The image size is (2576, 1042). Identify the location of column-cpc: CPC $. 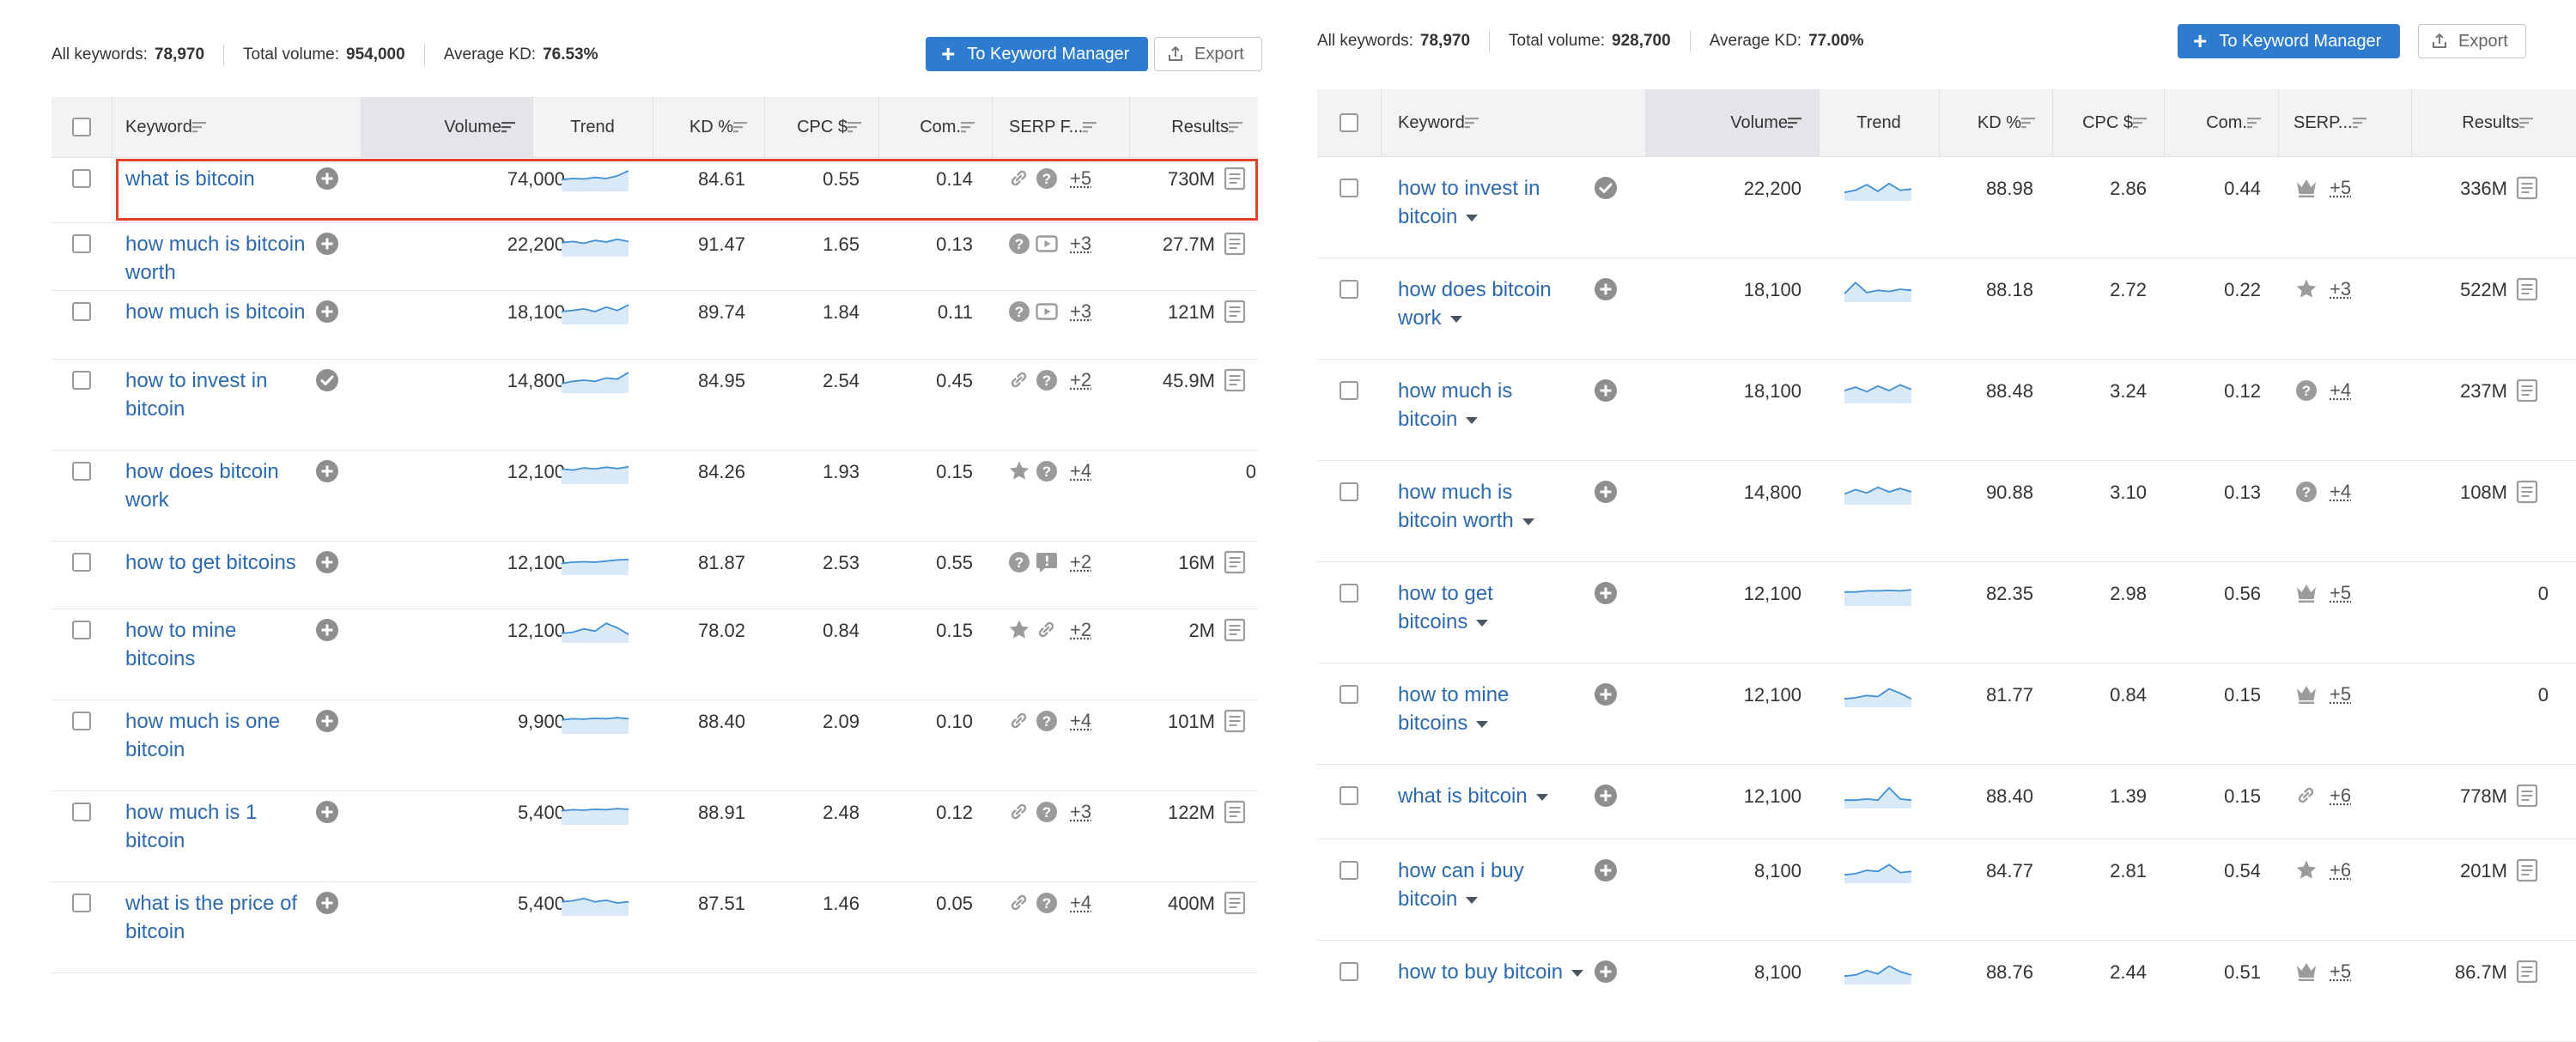
(821, 127).